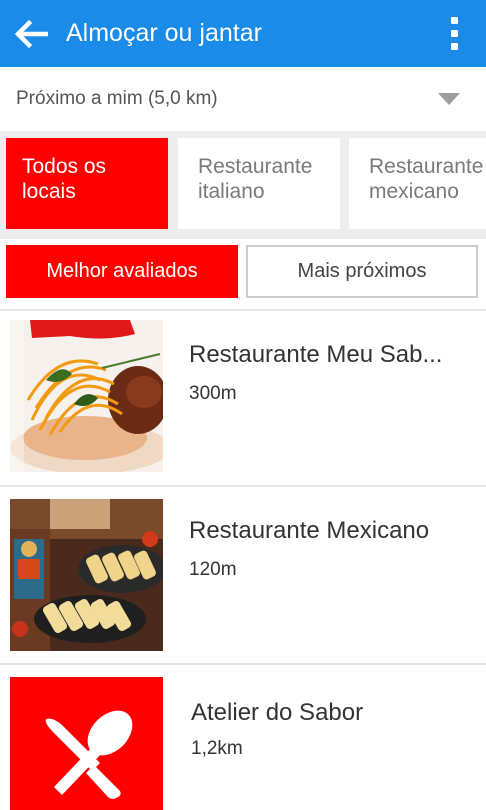 This screenshot has height=810, width=486. What do you see at coordinates (309, 530) in the screenshot?
I see `restaurant-name: Restaurante Mexicano` at bounding box center [309, 530].